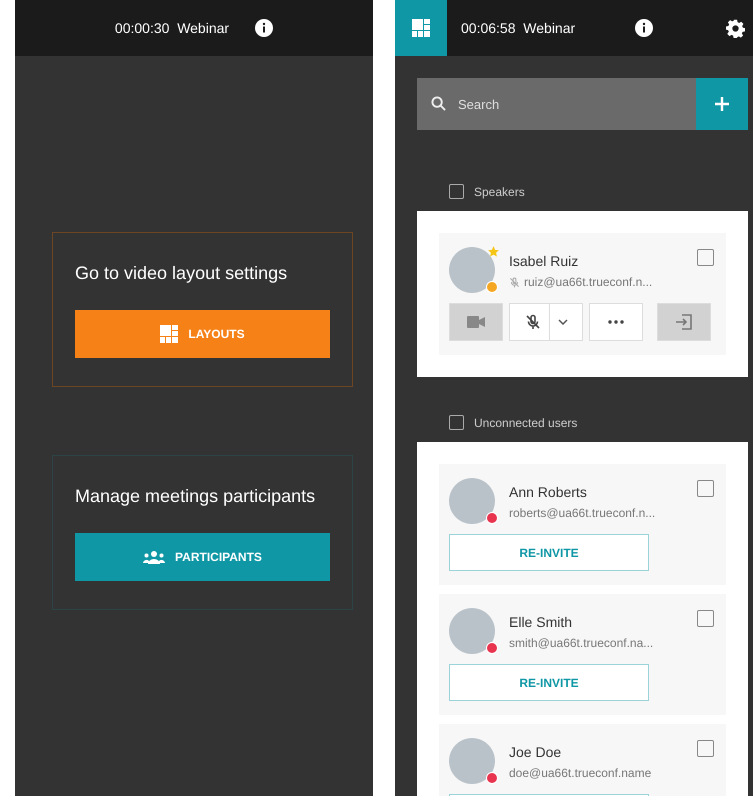 The height and width of the screenshot is (796, 753). I want to click on participant-name: Isabel Ruiz, so click(544, 261).